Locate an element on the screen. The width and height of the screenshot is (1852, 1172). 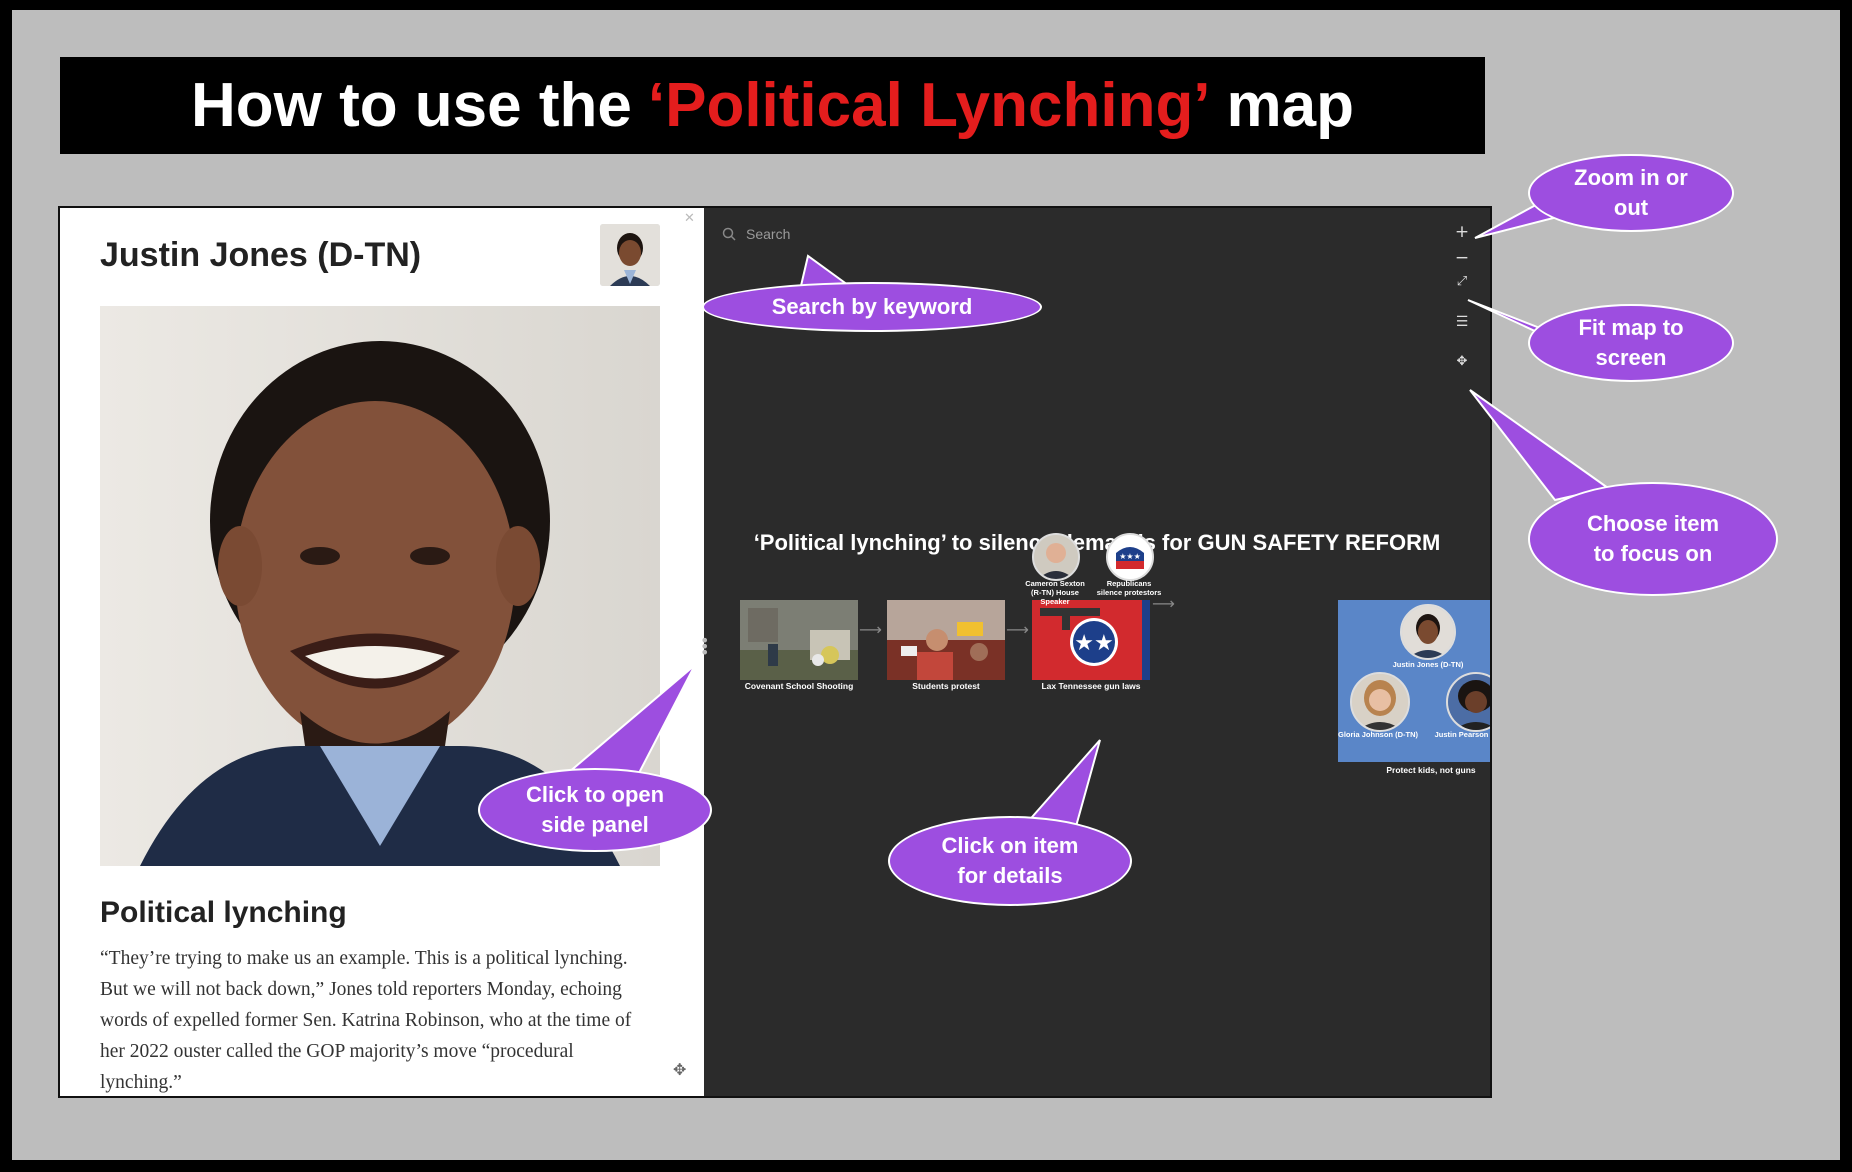
search-bar: Search is located at coordinates (932, 234).